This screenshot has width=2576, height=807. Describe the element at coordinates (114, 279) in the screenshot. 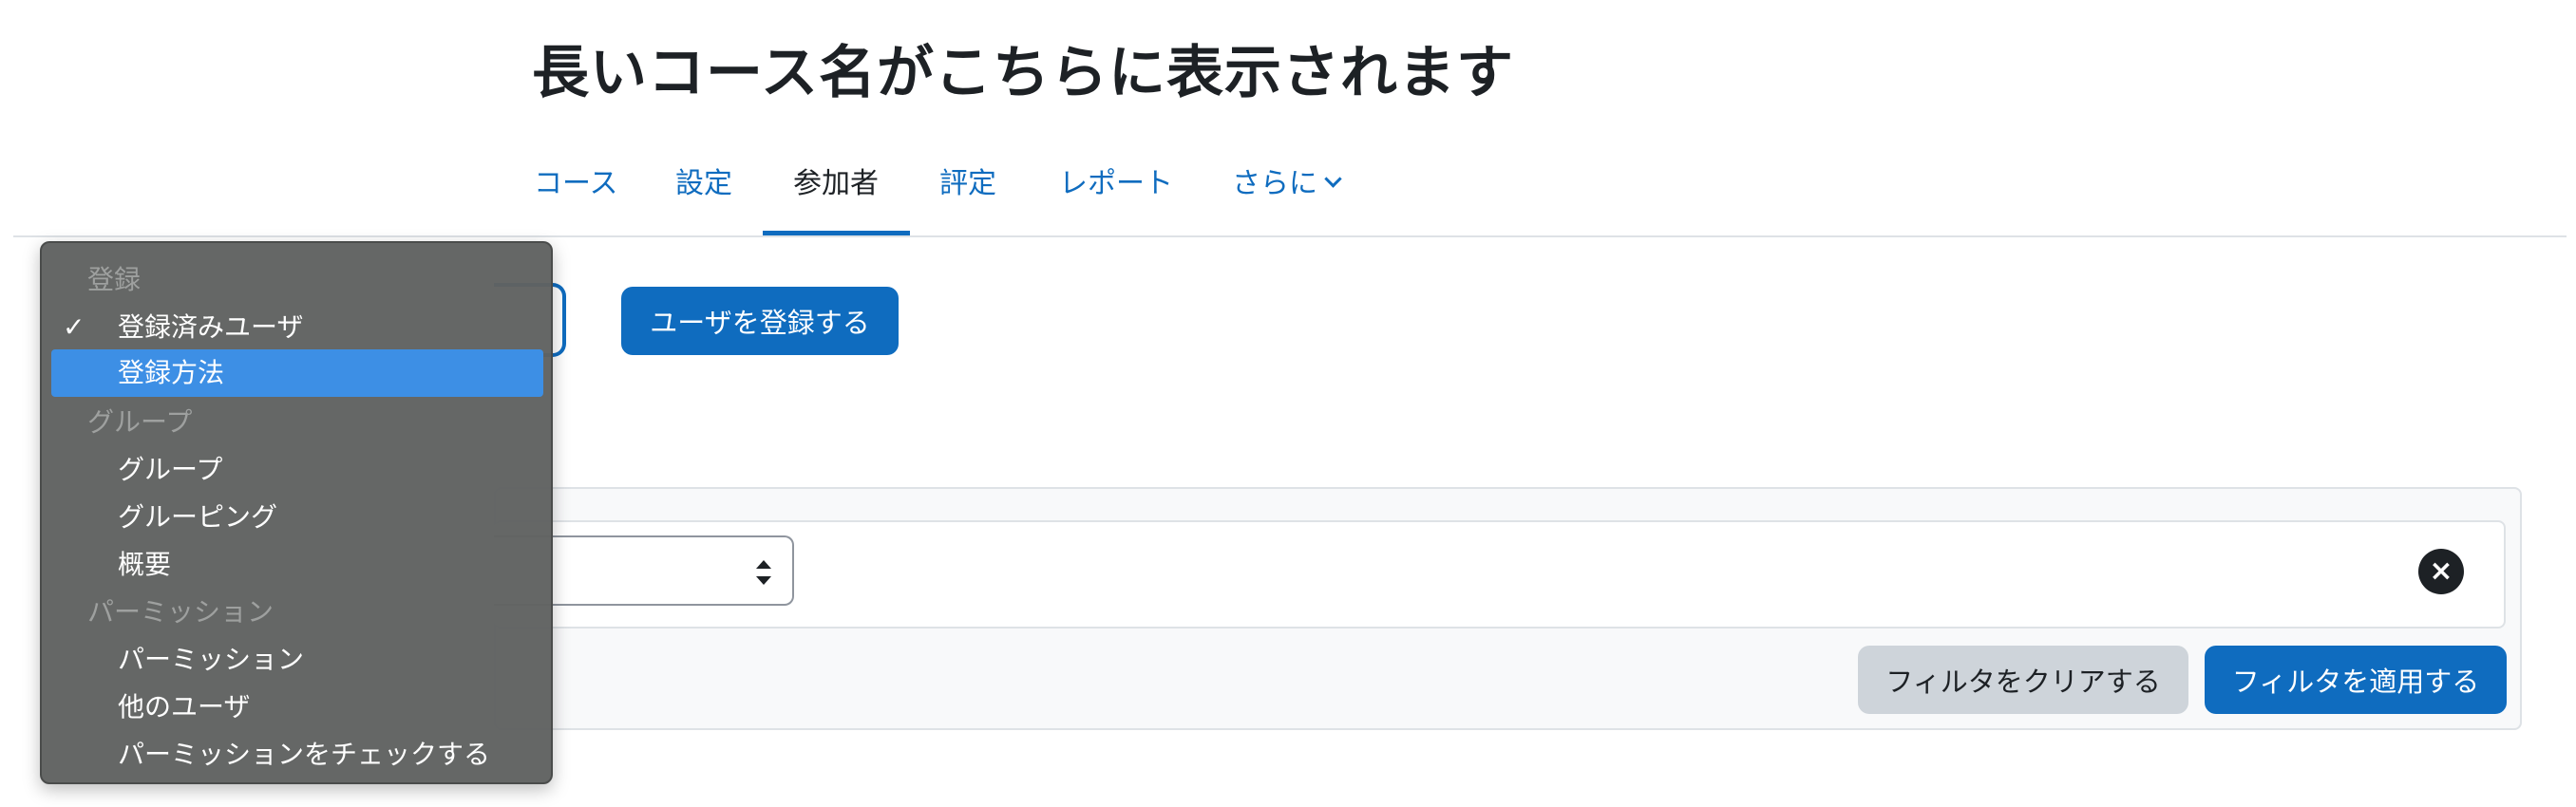

I see `group-label-enrolment: 登録` at that location.